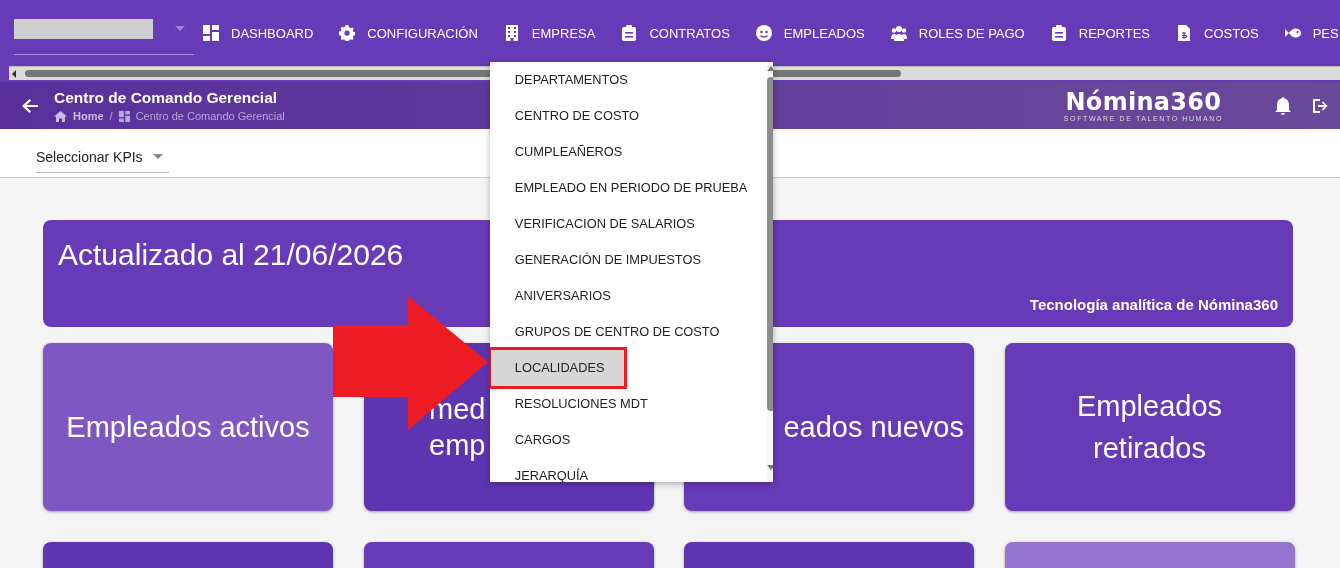 Image resolution: width=1340 pixels, height=568 pixels. What do you see at coordinates (1149, 448) in the screenshot?
I see `card-label: retirados` at bounding box center [1149, 448].